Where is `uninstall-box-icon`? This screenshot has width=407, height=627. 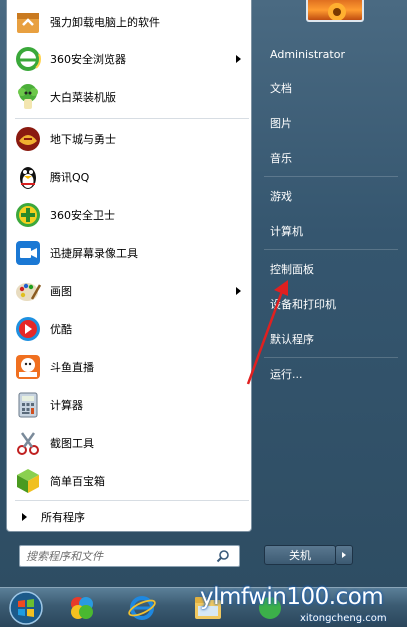
uninstall-box-icon is located at coordinates (28, 22).